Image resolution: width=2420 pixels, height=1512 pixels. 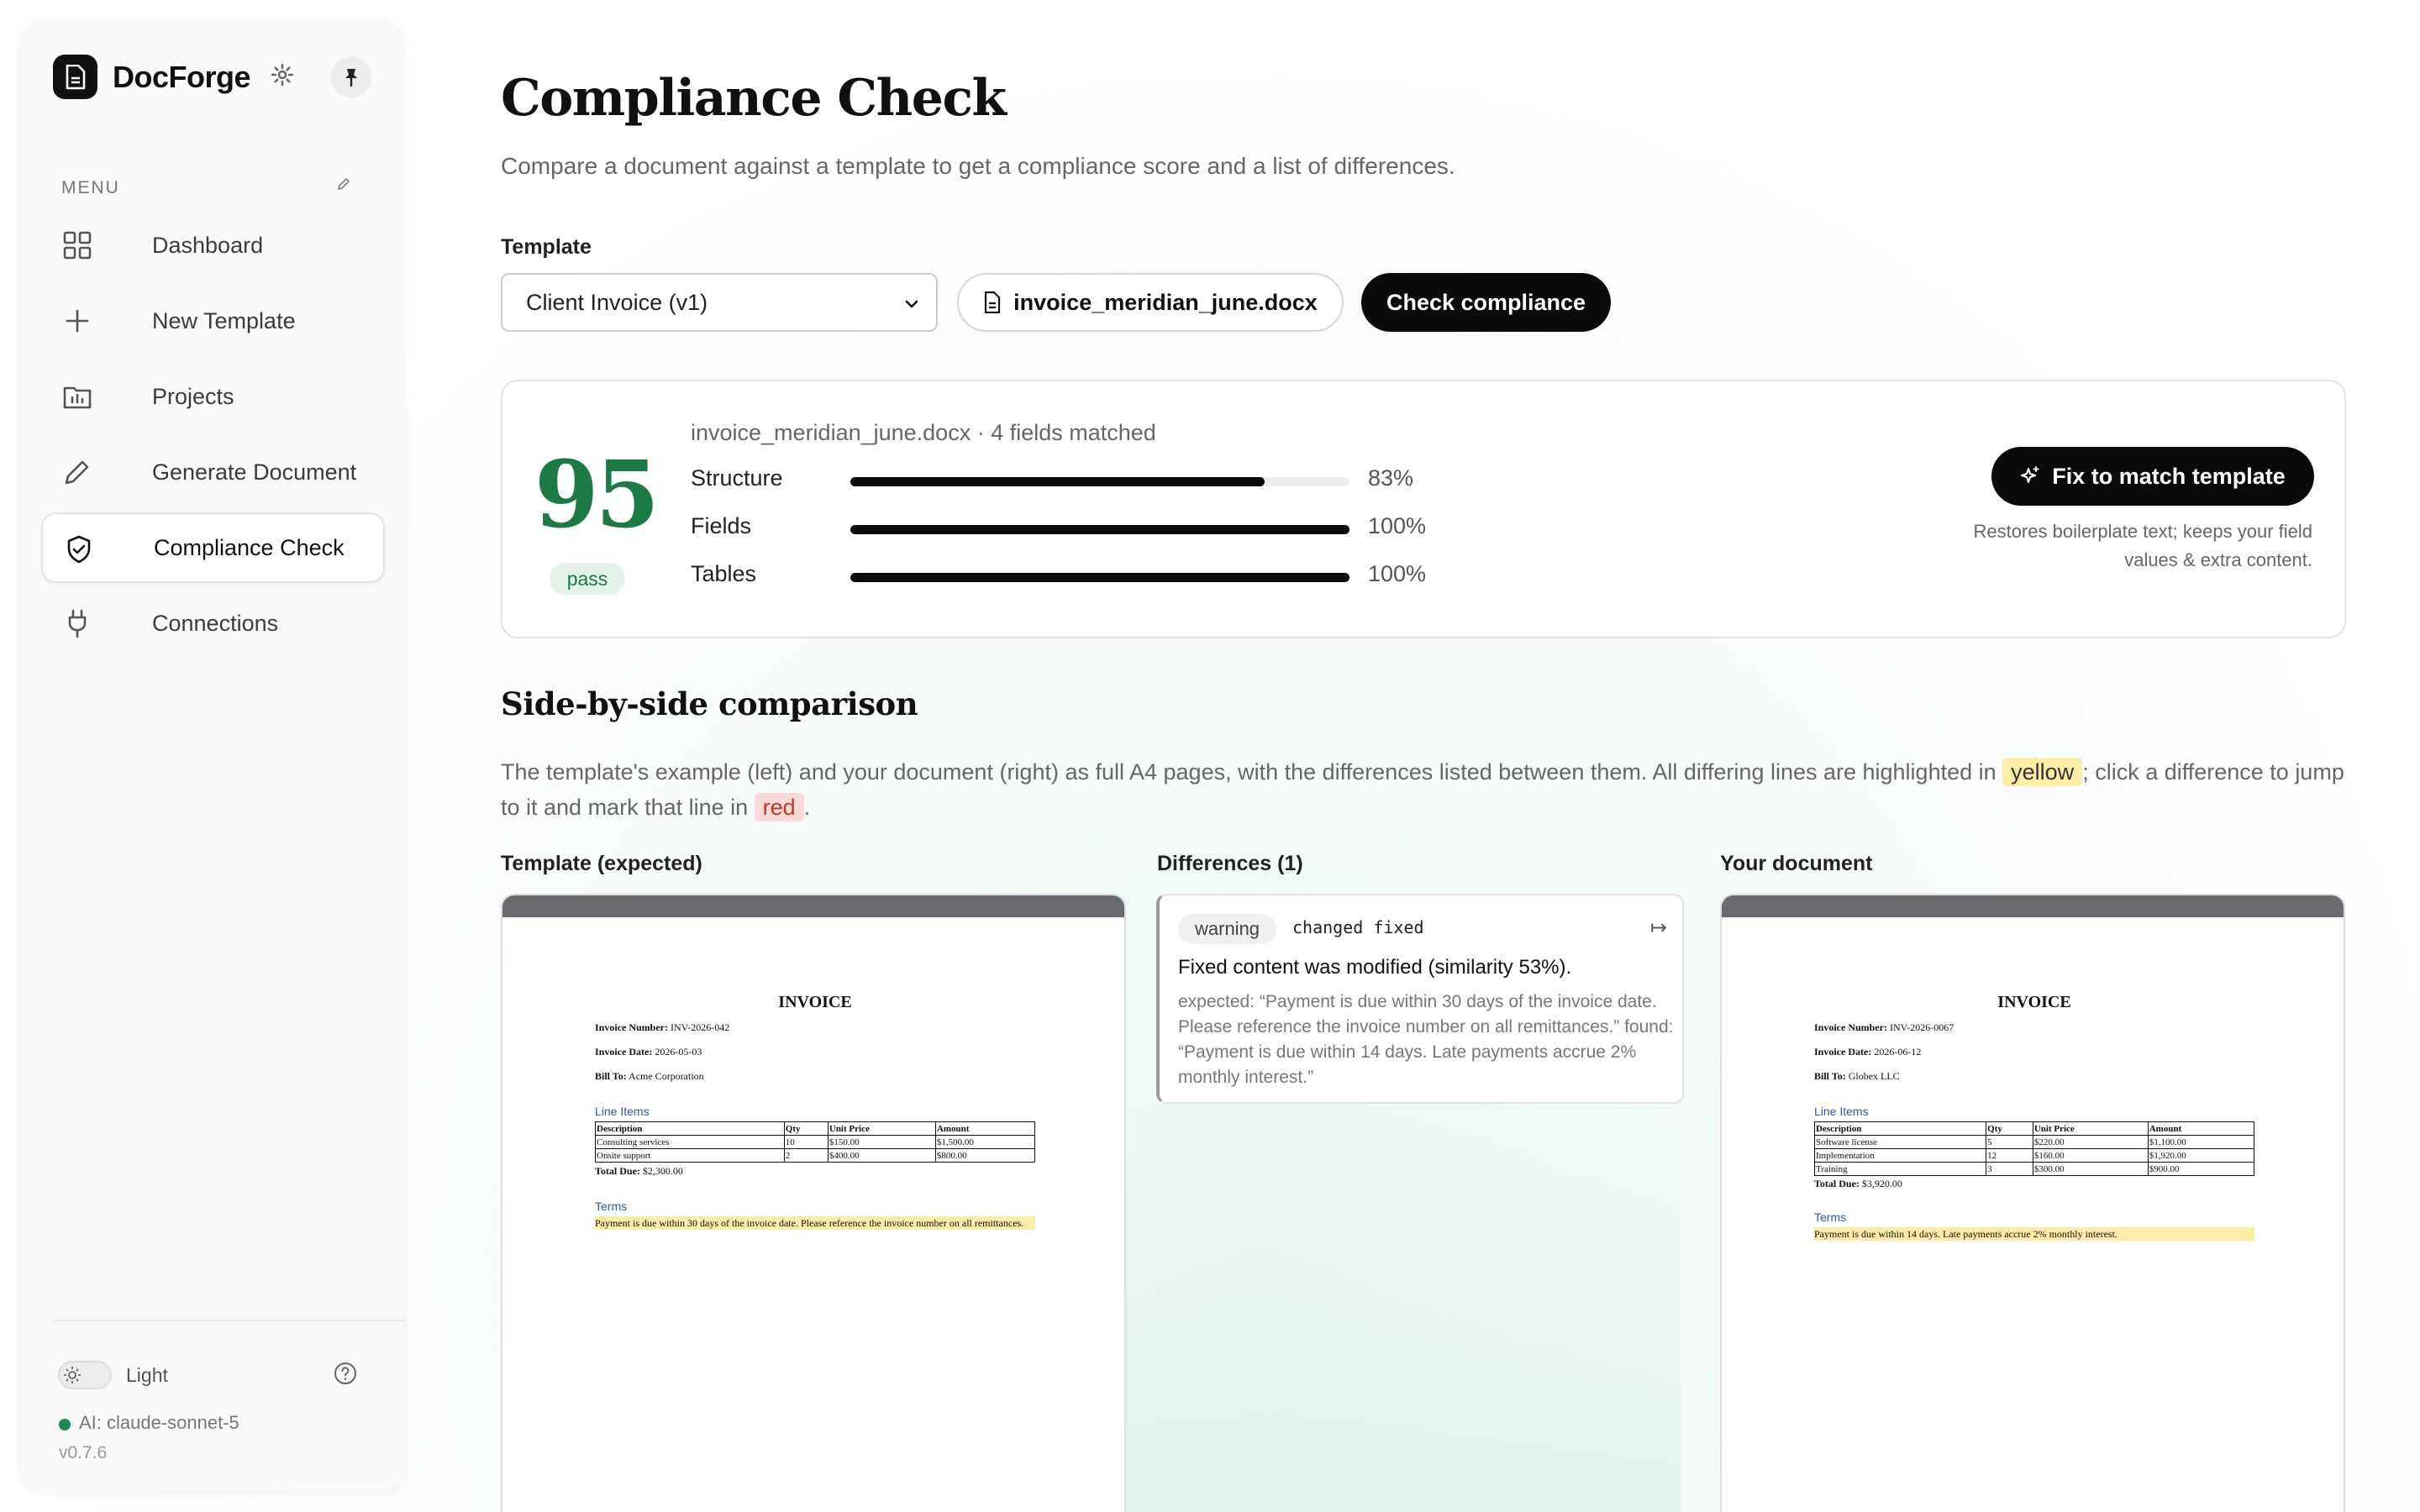 What do you see at coordinates (2090, 1155) in the screenshot?
I see `table-cell: $160.00` at bounding box center [2090, 1155].